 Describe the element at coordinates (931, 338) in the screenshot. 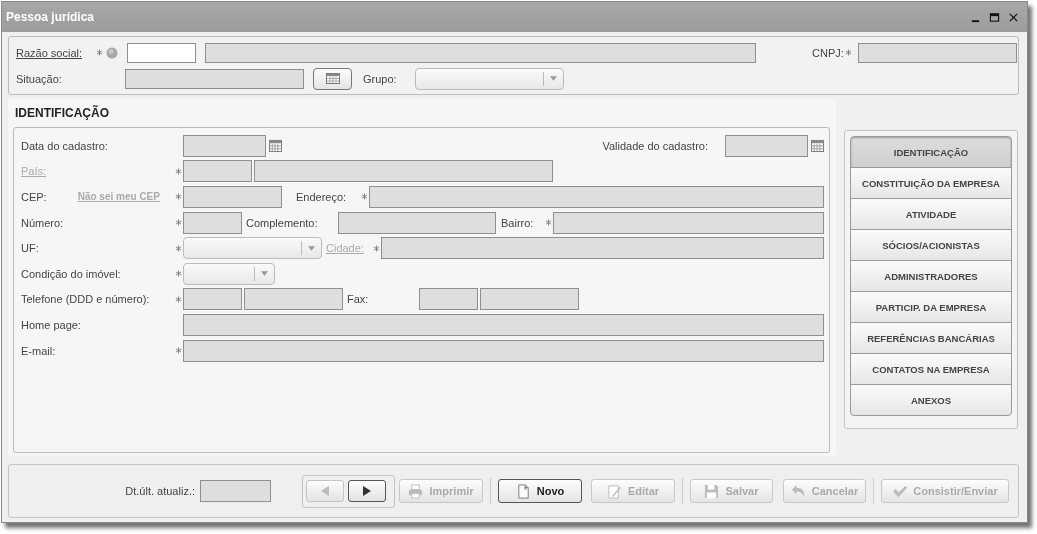

I see `section-tab: REFERÊNCIAS BANCÁRIAS` at that location.